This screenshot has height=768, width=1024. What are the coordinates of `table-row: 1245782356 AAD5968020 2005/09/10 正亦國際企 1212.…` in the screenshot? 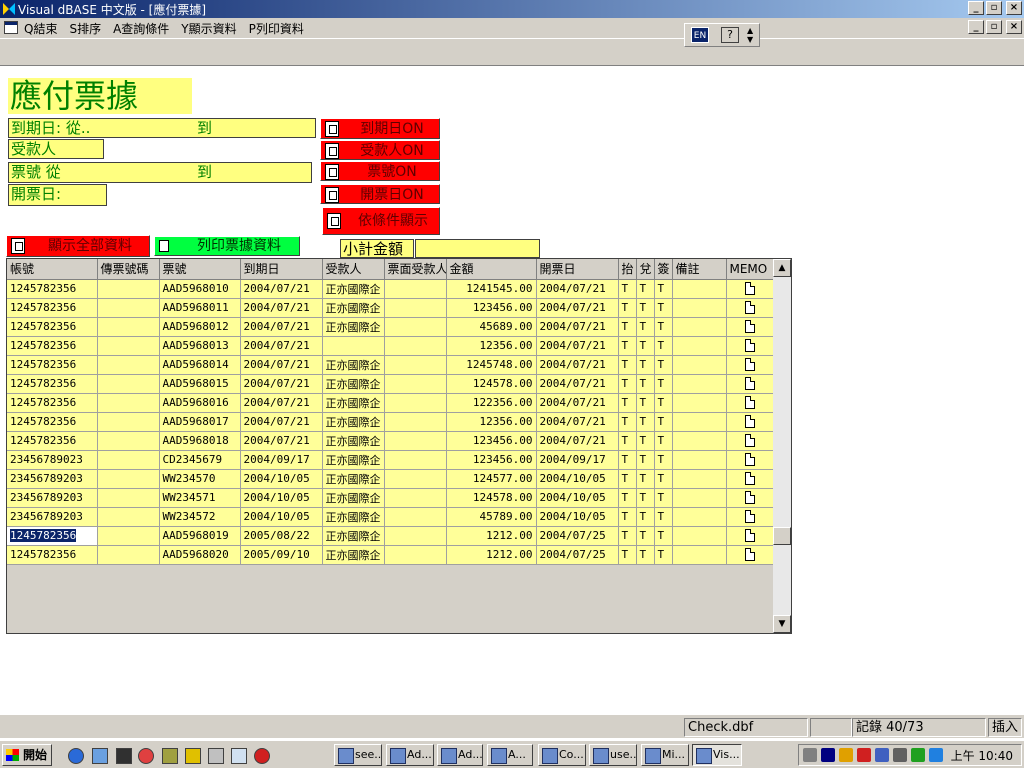 It's located at (390, 555).